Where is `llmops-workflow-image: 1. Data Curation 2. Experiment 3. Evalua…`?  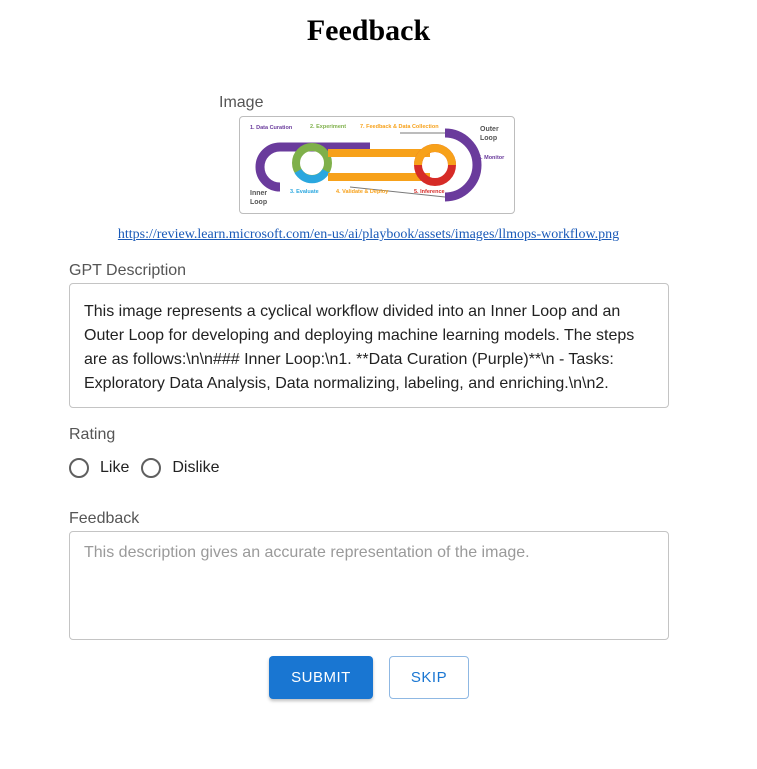
llmops-workflow-image: 1. Data Curation 2. Experiment 3. Evalua… is located at coordinates (377, 165).